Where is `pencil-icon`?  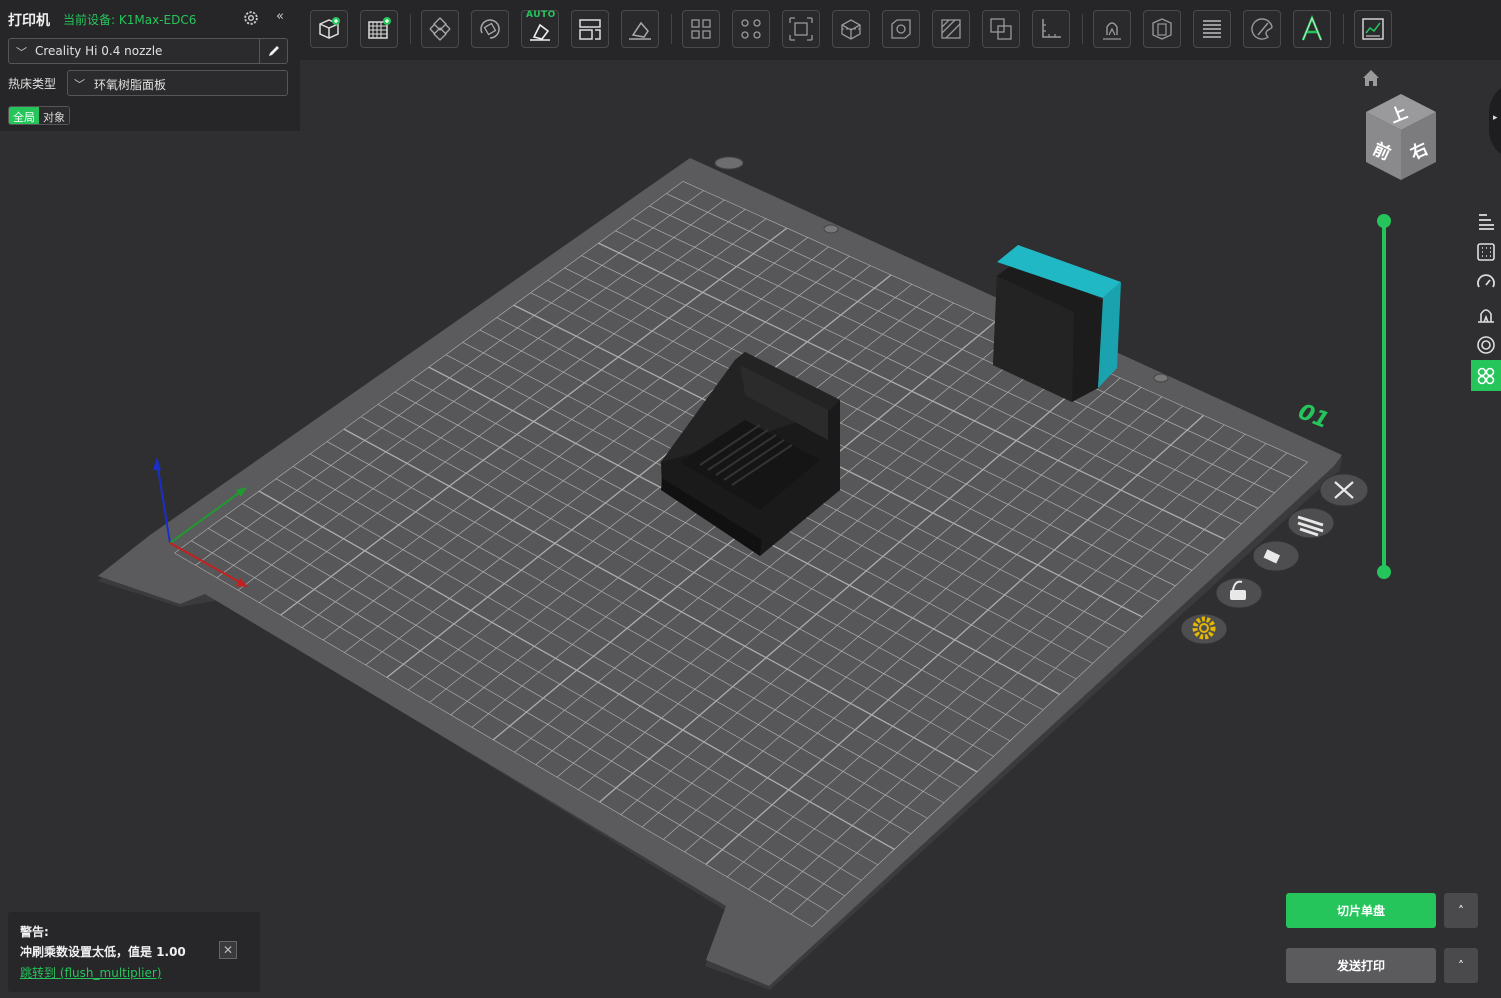
pencil-icon is located at coordinates (273, 51).